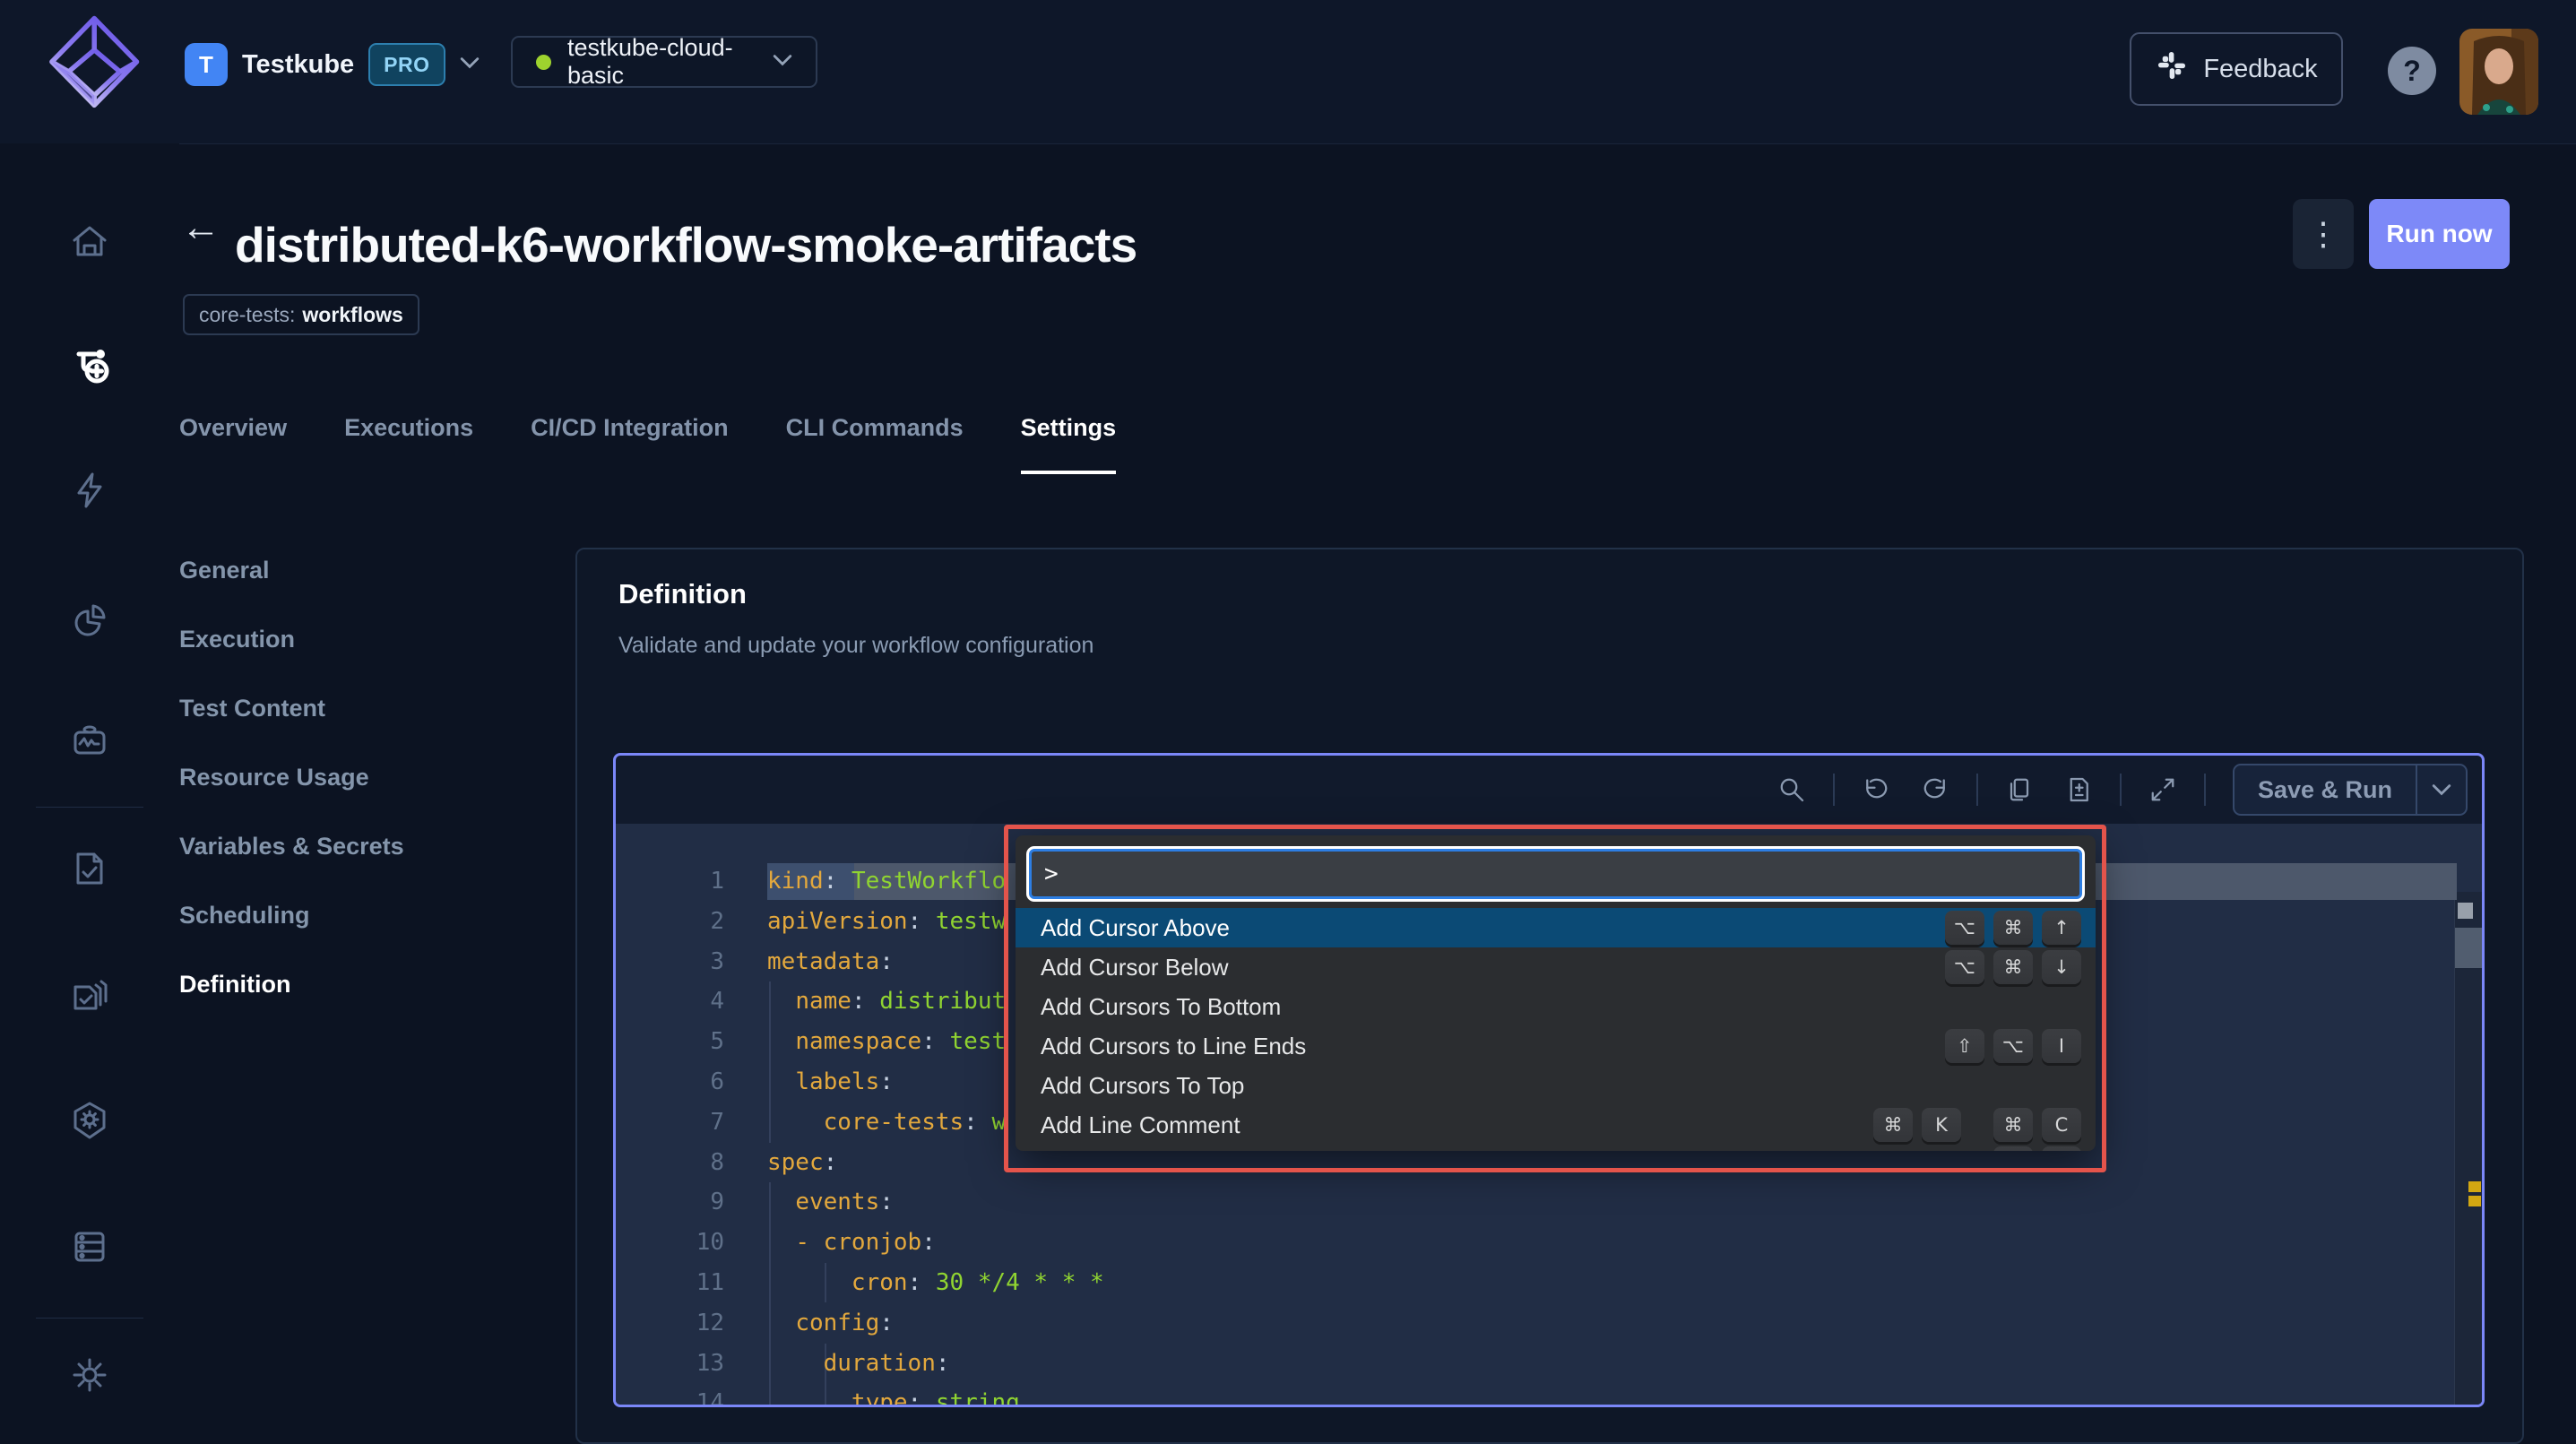 The image size is (2576, 1444). Describe the element at coordinates (2163, 790) in the screenshot. I see `expand-icon` at that location.